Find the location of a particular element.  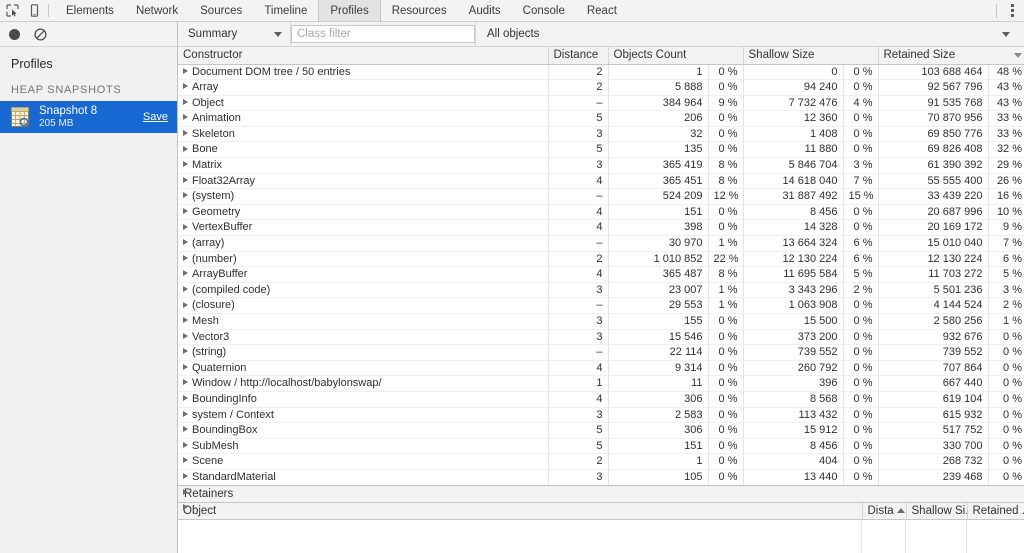

cell-constructor: BoundingInfo is located at coordinates (363, 399).